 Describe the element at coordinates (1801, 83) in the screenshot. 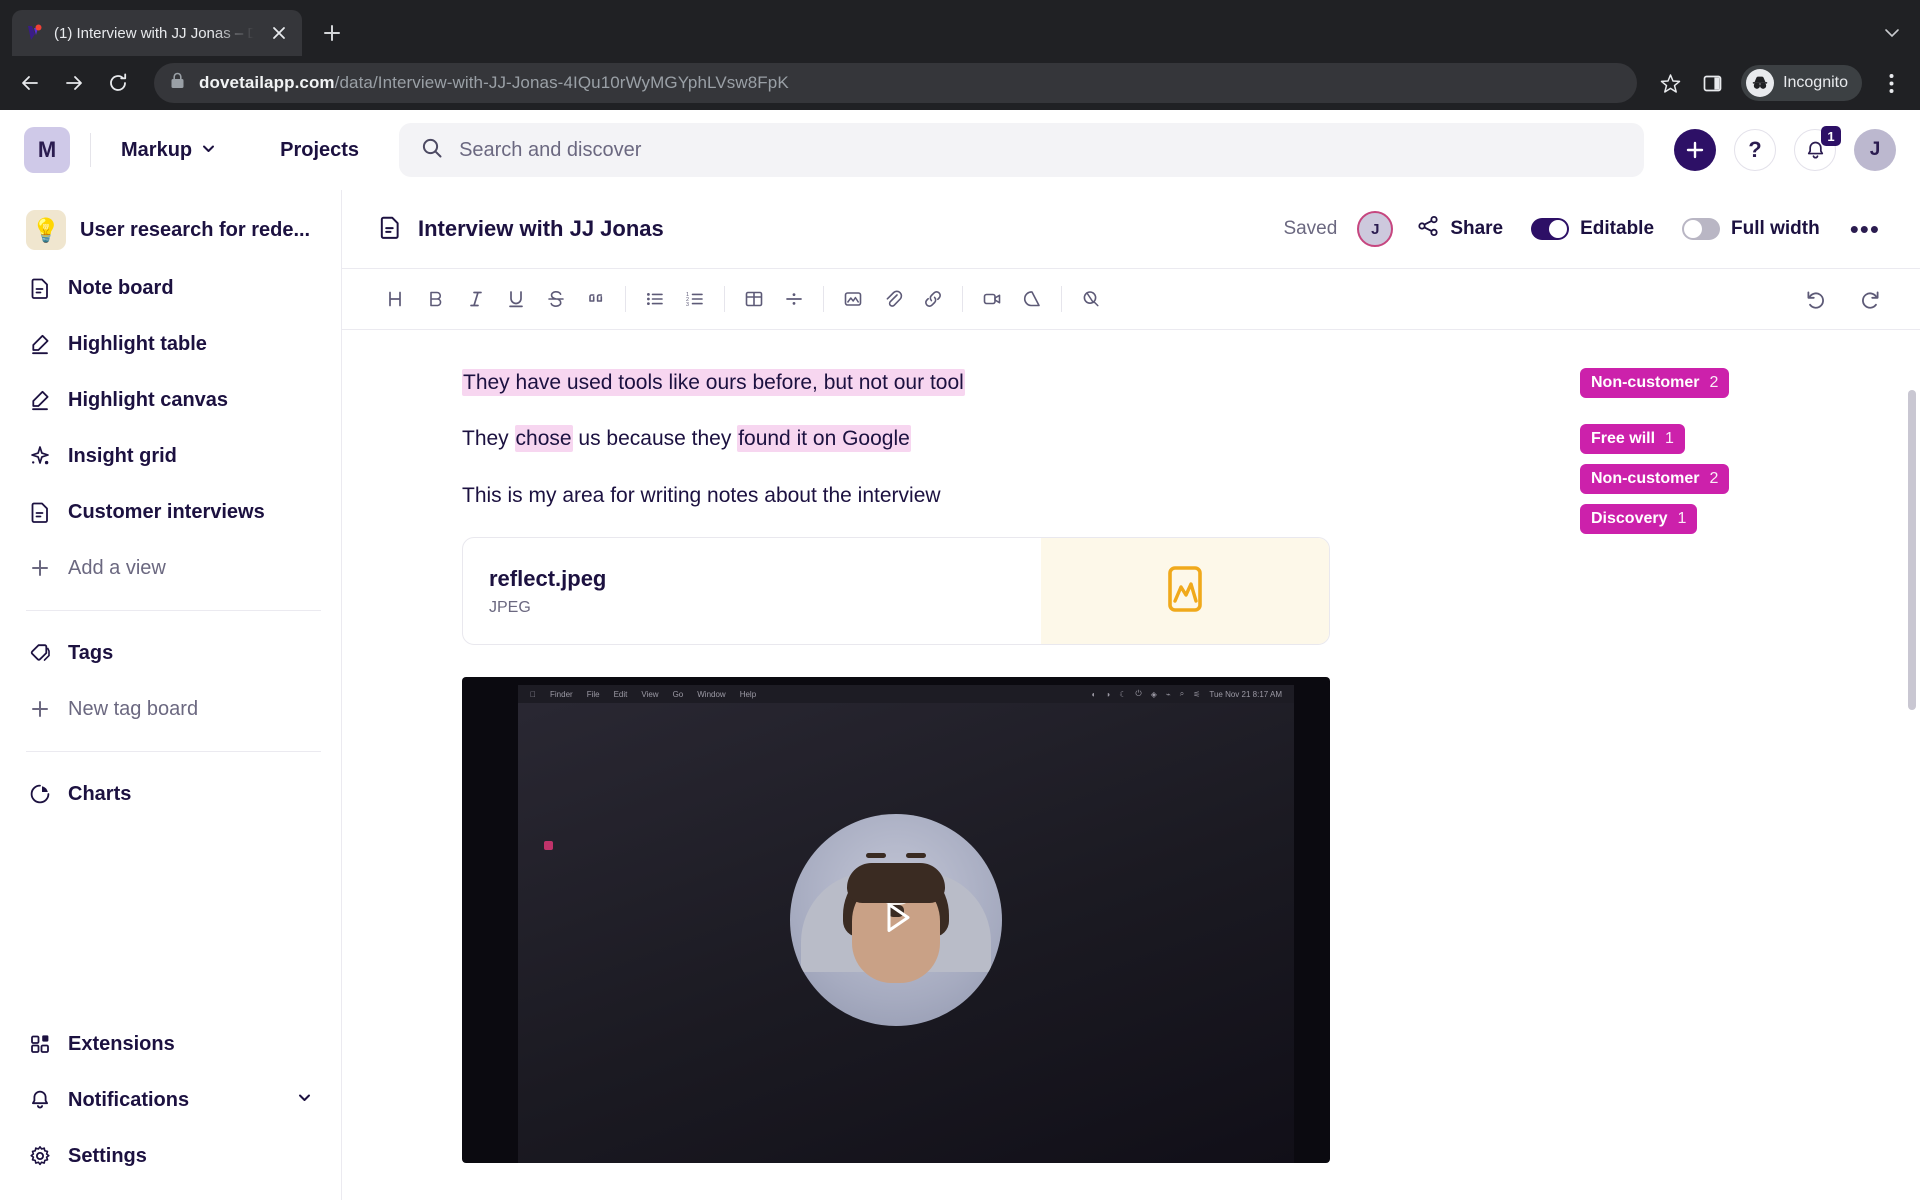

I see `incognito-profile-button: Incognito` at that location.